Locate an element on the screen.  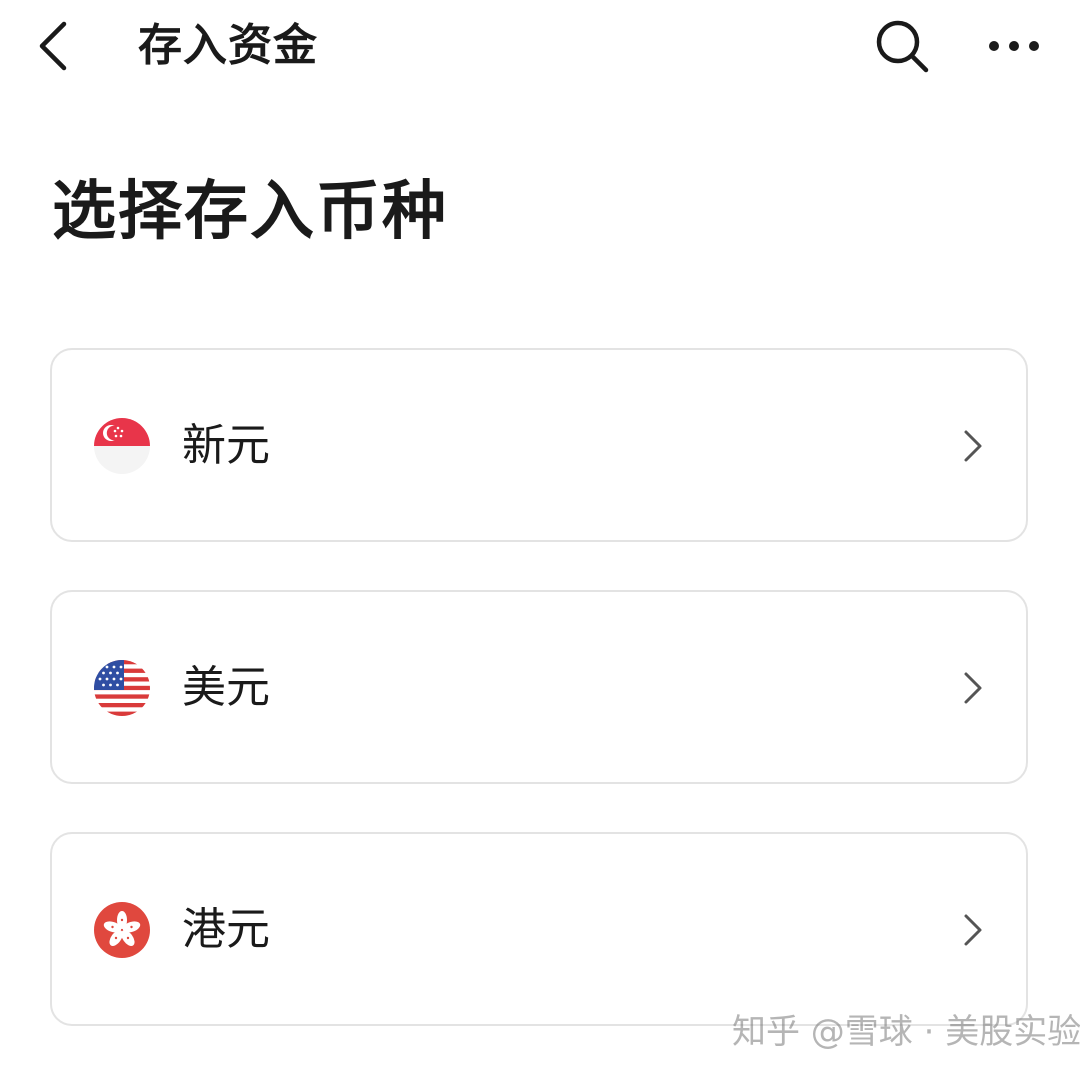
search-button is located at coordinates (902, 46).